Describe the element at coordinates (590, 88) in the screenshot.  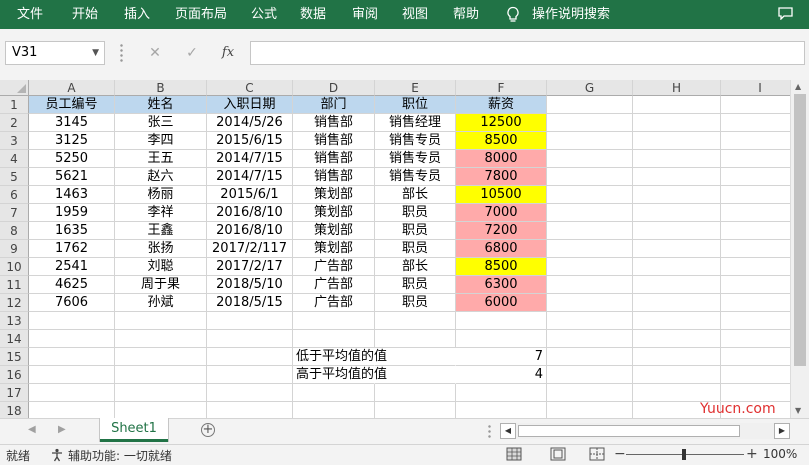
I see `column-header: G` at that location.